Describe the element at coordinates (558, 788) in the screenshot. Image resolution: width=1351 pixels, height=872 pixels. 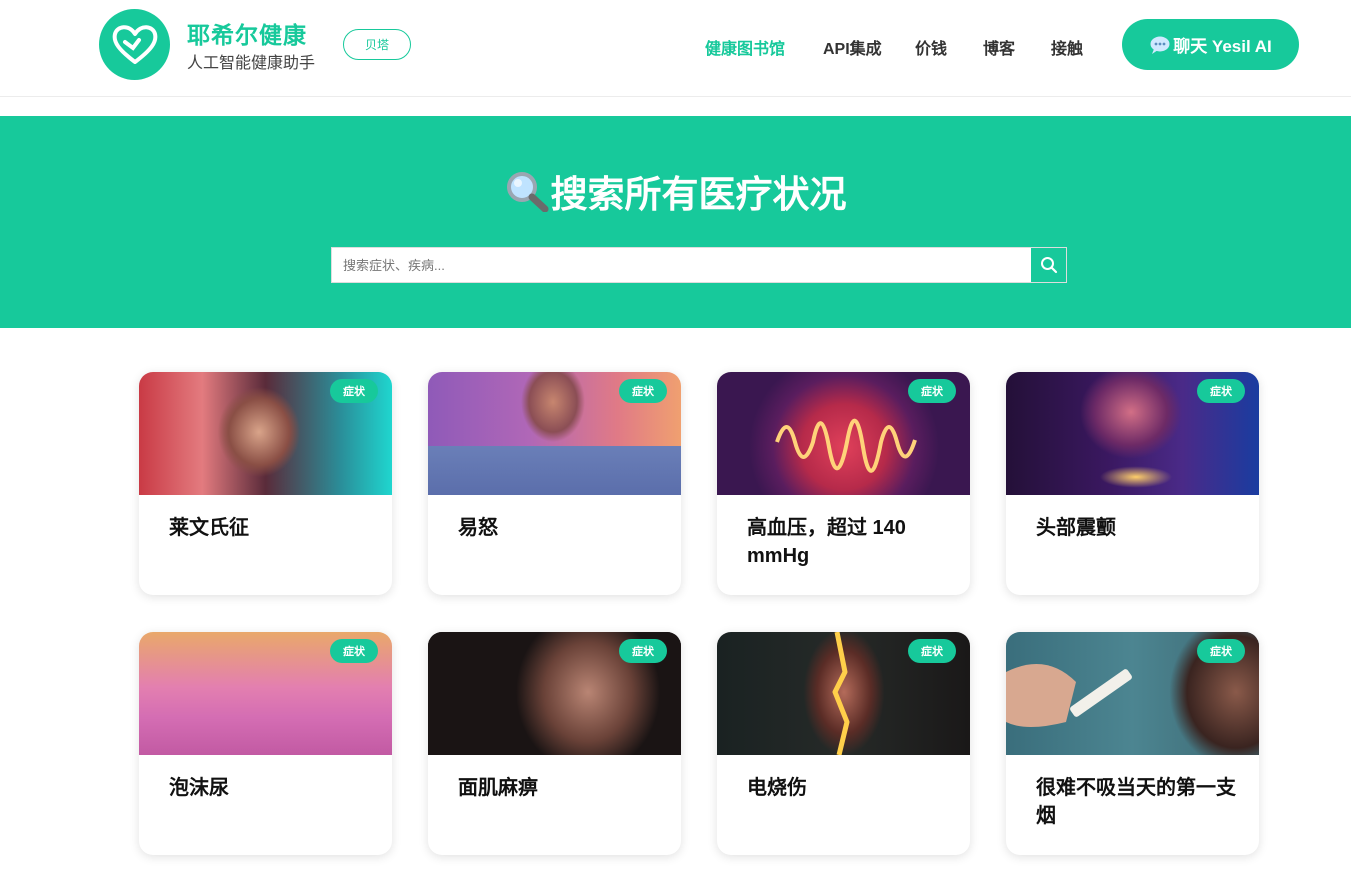
I see `card-title: 面肌麻痹` at that location.